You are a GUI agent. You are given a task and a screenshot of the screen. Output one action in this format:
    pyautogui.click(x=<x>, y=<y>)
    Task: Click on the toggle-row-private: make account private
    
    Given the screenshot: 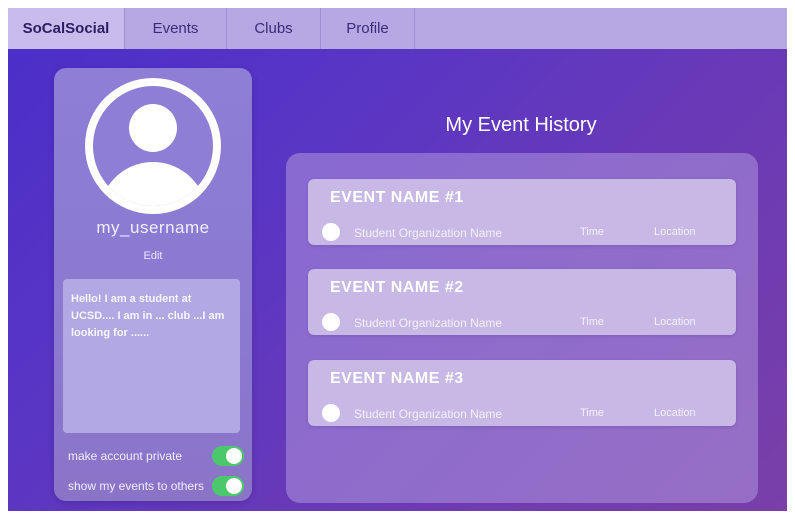 What is the action you would take?
    pyautogui.click(x=156, y=456)
    